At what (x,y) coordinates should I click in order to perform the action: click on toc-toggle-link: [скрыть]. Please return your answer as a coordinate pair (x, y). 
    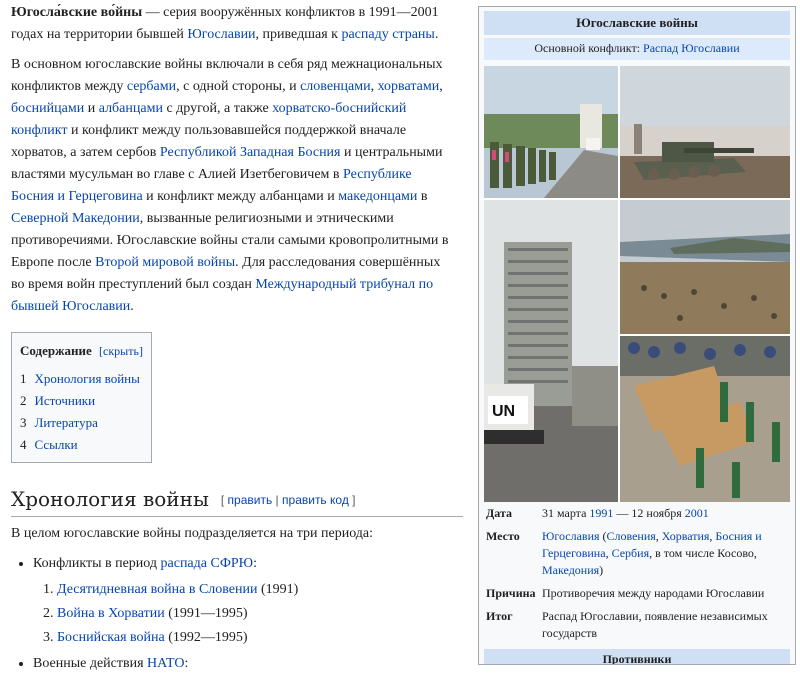
    Looking at the image, I should click on (121, 351).